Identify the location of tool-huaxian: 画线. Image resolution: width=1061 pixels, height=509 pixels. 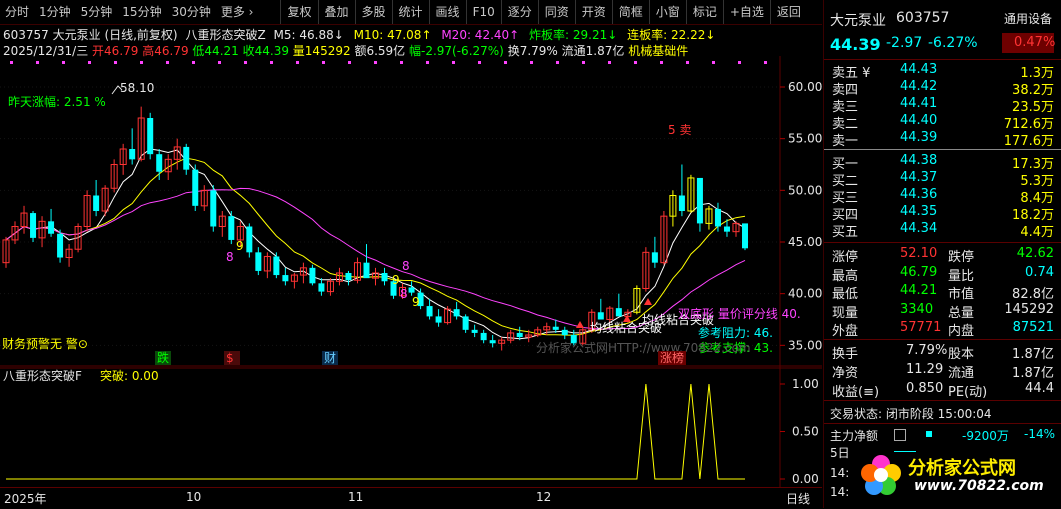
(447, 12).